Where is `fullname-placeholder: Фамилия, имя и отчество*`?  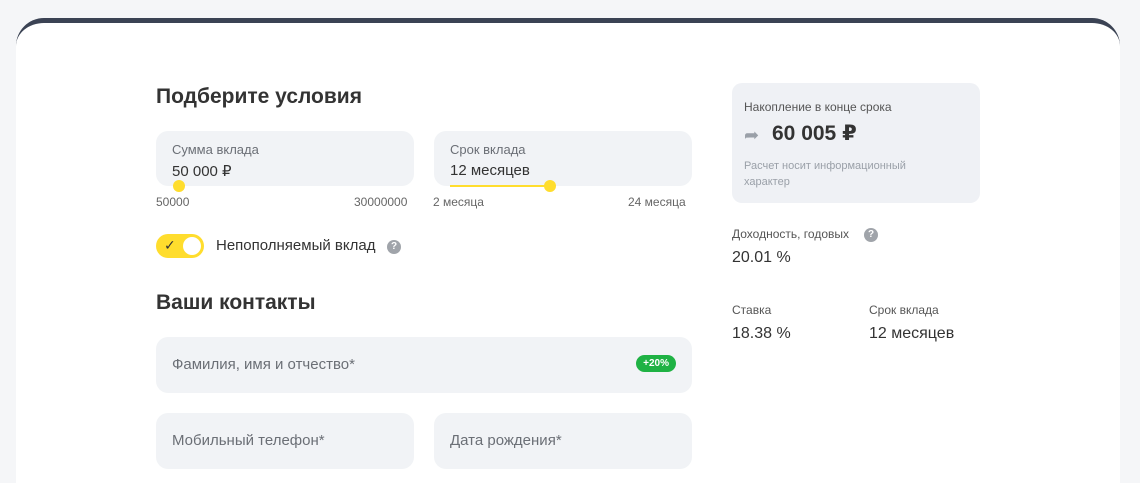
fullname-placeholder: Фамилия, имя и отчество* is located at coordinates (263, 364).